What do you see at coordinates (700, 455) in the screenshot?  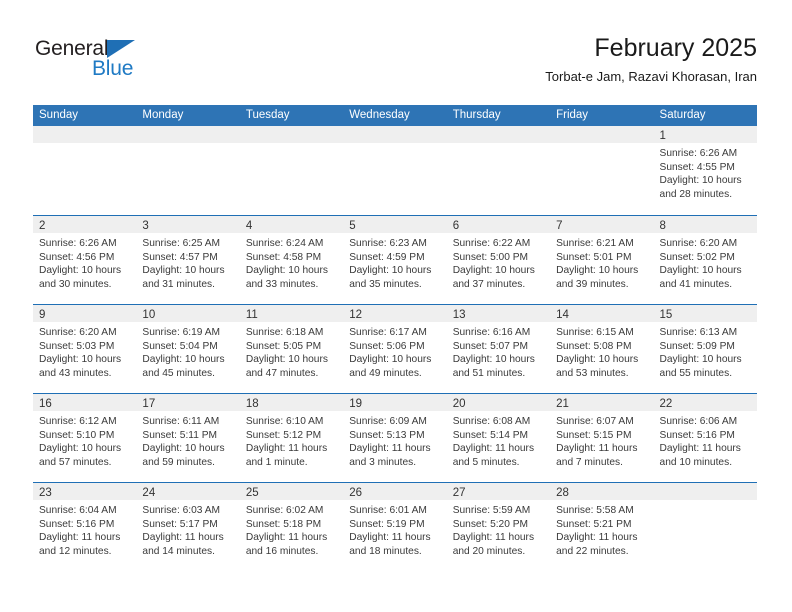 I see `daylight-text: Daylight: 11 hours and 10 minutes.` at bounding box center [700, 455].